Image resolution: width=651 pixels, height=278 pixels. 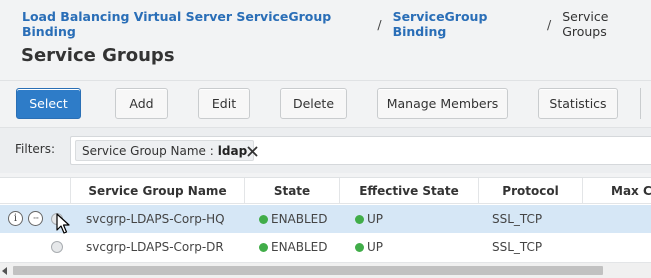 I want to click on cell-service-group-name: svcgrp-LDAPS-Corp-DR, so click(x=155, y=247).